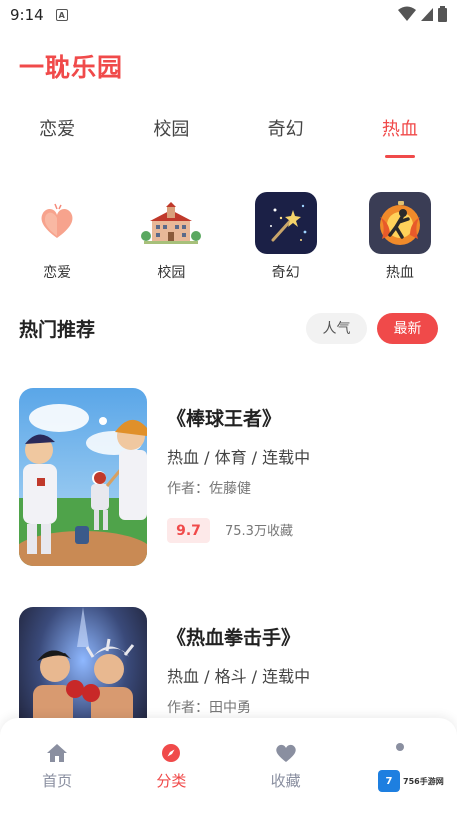 This screenshot has width=457, height=814. Describe the element at coordinates (209, 708) in the screenshot. I see `book-author: 作者：田中勇` at that location.